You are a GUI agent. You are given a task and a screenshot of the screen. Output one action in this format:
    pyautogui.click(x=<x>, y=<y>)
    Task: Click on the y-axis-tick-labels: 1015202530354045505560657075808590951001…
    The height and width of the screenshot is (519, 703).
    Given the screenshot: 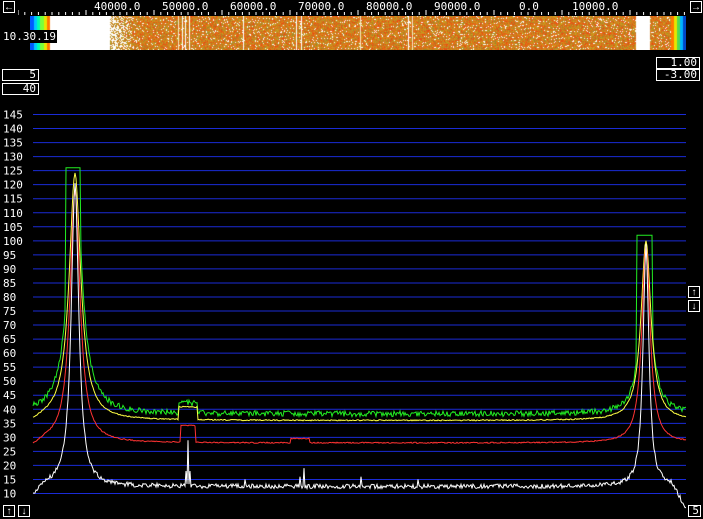 What is the action you would take?
    pyautogui.click(x=13, y=305)
    